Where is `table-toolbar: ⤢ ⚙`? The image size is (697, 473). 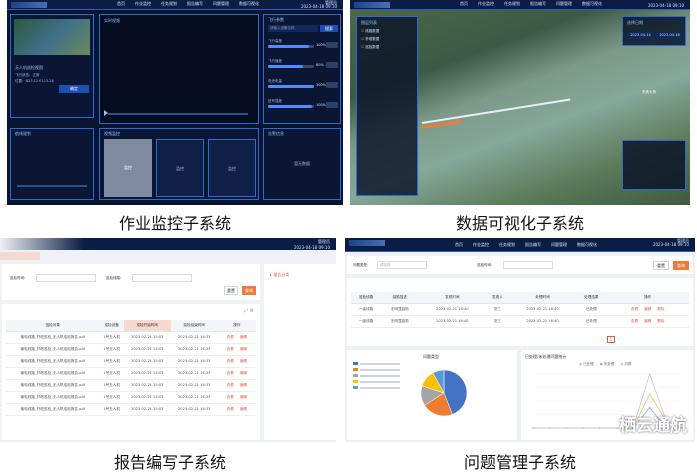 table-toolbar: ⤢ ⚙ is located at coordinates (249, 311).